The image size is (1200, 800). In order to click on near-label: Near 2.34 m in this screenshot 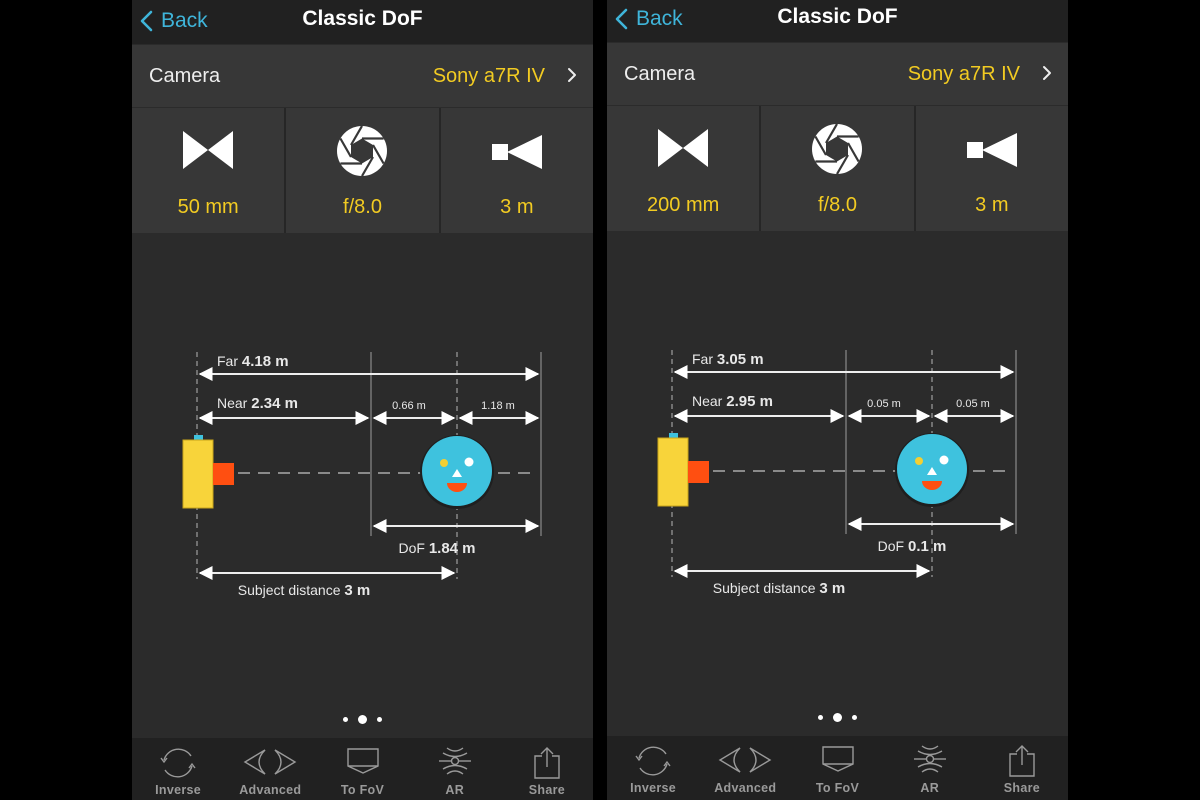, I will do `click(257, 403)`.